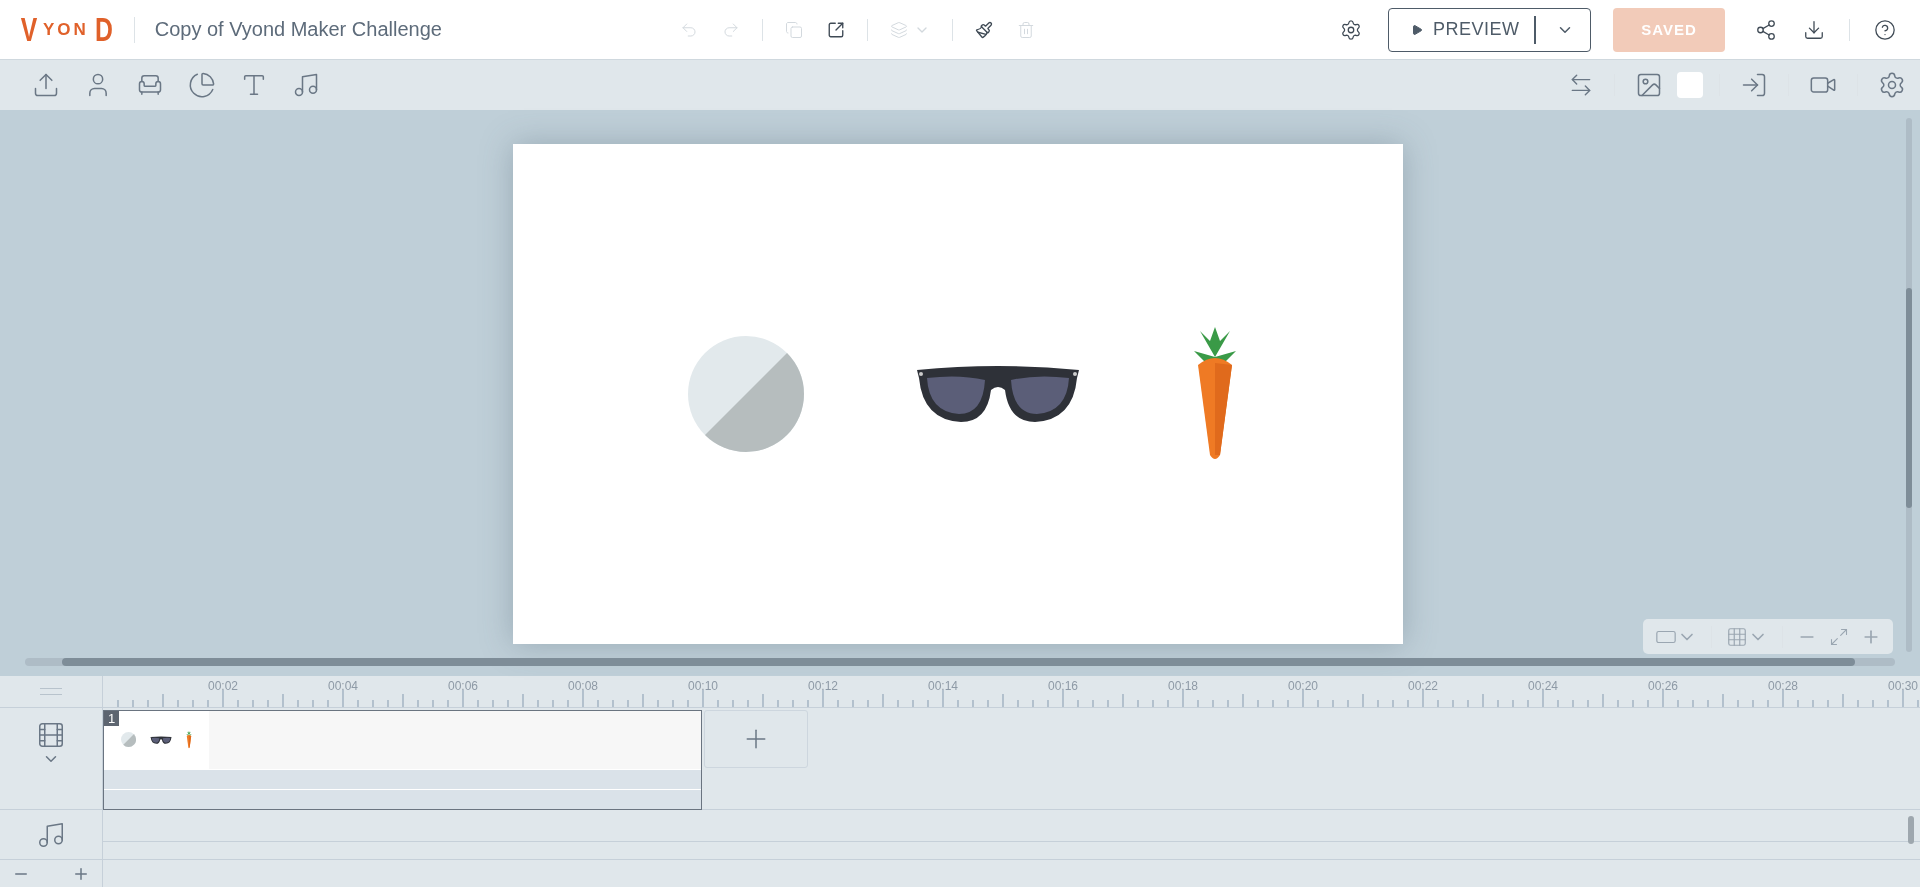 Image resolution: width=1920 pixels, height=887 pixels. I want to click on time-label: 00:28, so click(1783, 686).